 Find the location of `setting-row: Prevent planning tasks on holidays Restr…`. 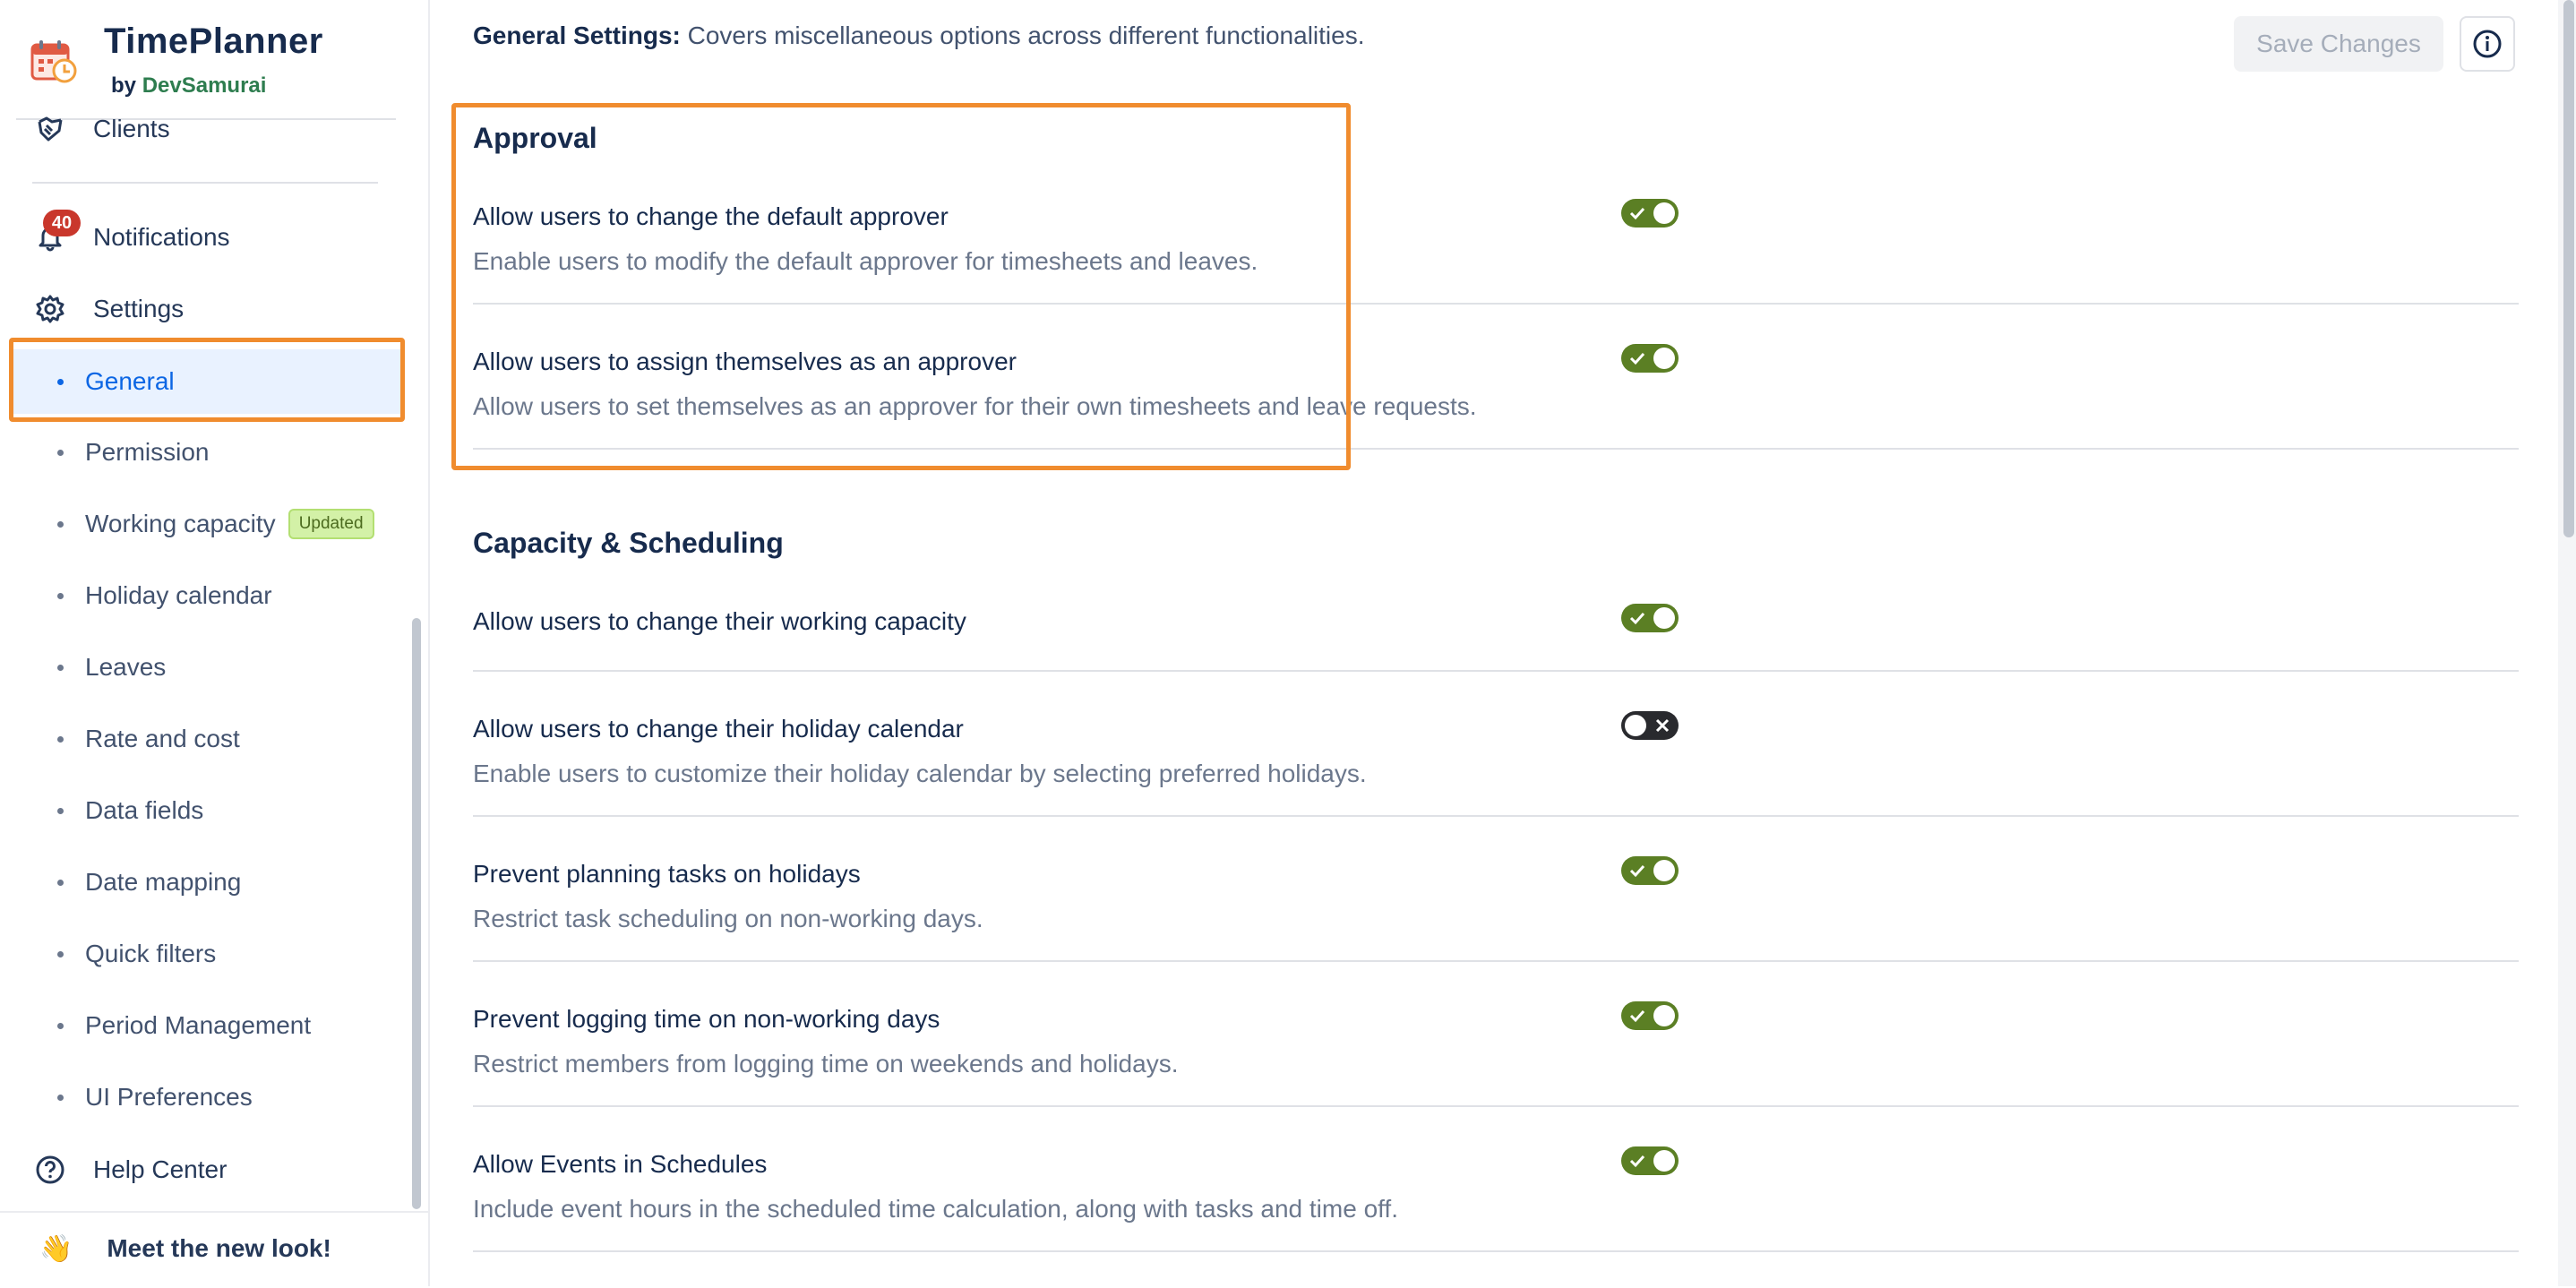

setting-row: Prevent planning tasks on holidays Restr… is located at coordinates (1496, 908).